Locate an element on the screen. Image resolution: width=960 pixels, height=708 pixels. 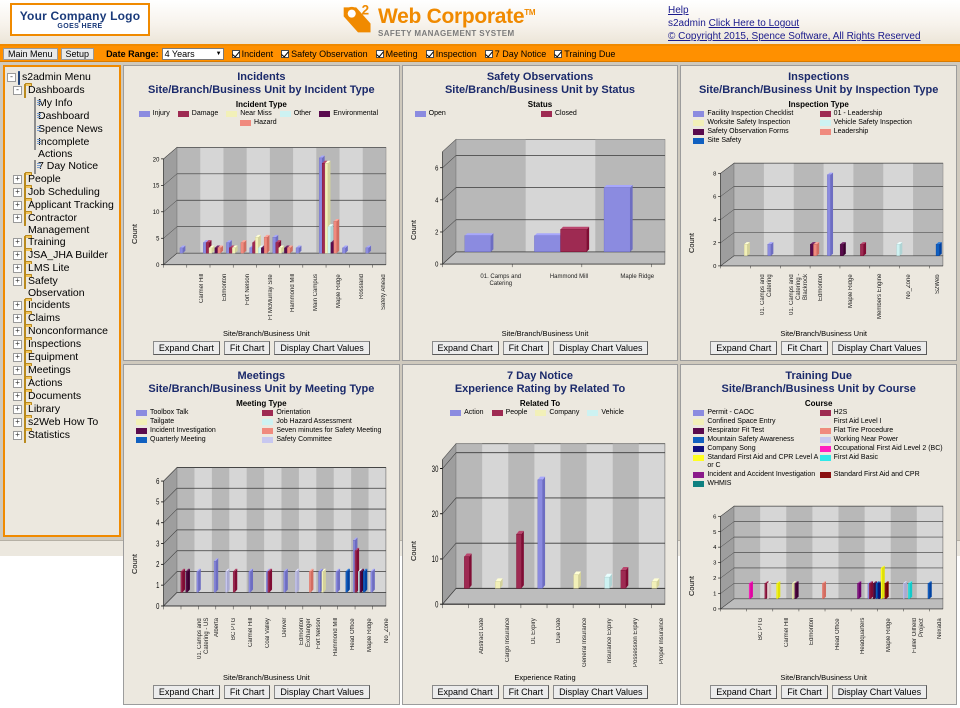
date-range-select: 4 Years ▼ is located at coordinates (192, 53).